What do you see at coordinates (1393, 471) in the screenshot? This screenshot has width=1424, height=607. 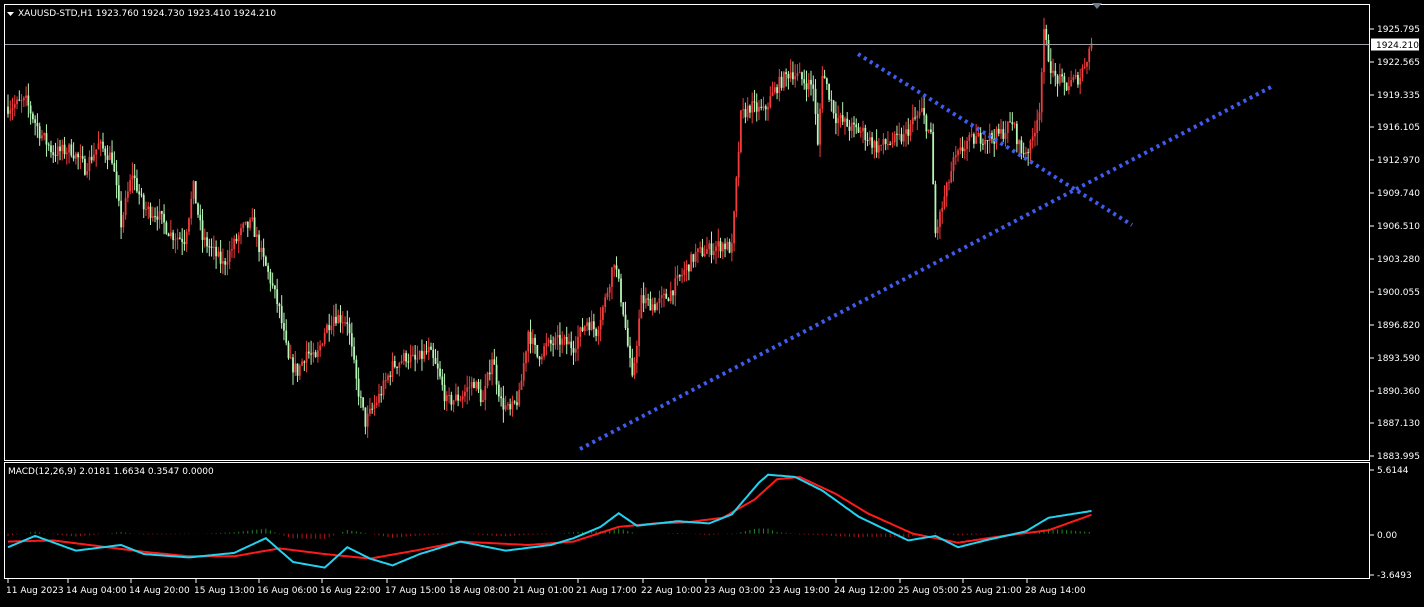 I see `macd-tick-label: 5.6144` at bounding box center [1393, 471].